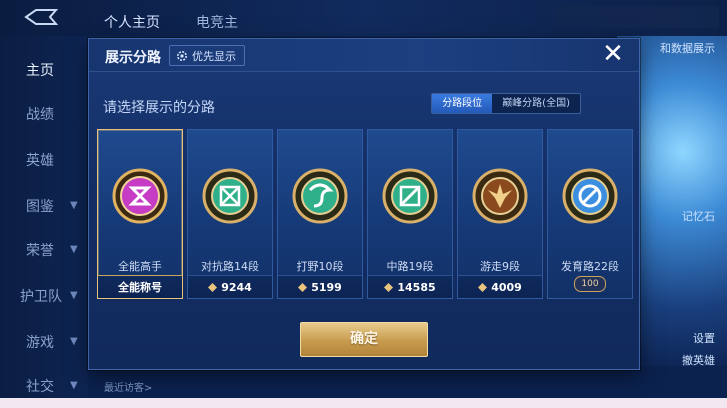 The image size is (727, 408). I want to click on clash-lane-medal-icon, so click(230, 196).